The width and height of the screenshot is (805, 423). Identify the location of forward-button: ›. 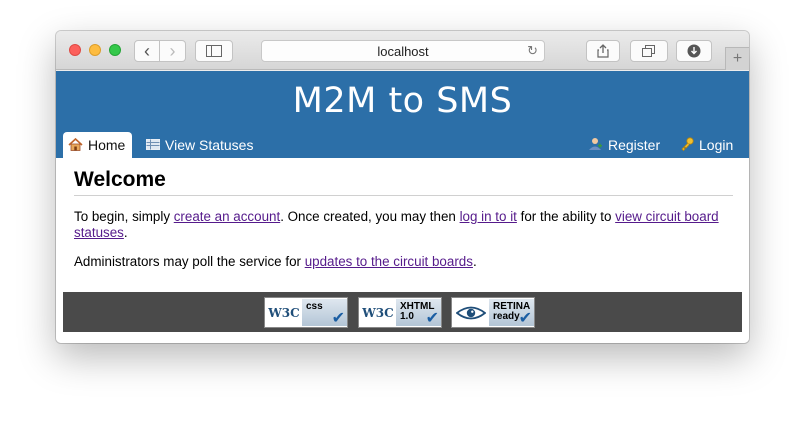
(173, 51).